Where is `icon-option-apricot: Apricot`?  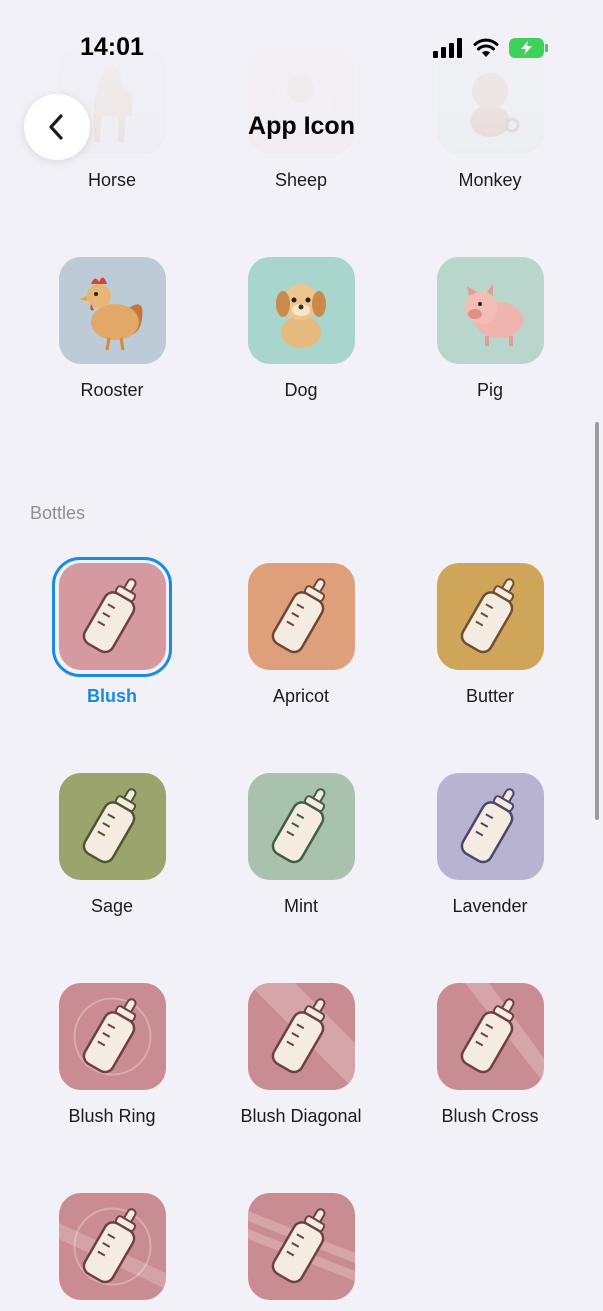
icon-option-apricot: Apricot is located at coordinates (301, 635).